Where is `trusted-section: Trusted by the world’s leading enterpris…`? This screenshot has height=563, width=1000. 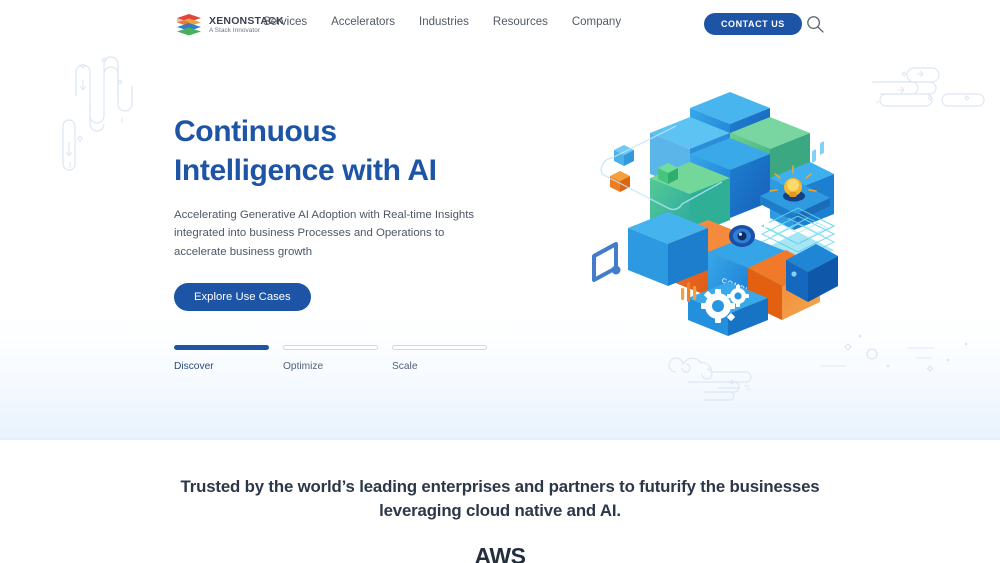 trusted-section: Trusted by the world’s leading enterpris… is located at coordinates (500, 499).